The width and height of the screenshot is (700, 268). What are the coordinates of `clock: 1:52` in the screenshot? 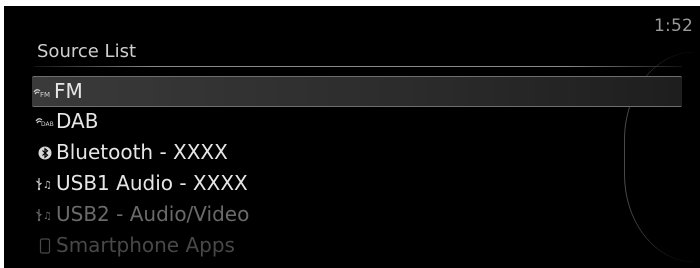 It's located at (673, 26).